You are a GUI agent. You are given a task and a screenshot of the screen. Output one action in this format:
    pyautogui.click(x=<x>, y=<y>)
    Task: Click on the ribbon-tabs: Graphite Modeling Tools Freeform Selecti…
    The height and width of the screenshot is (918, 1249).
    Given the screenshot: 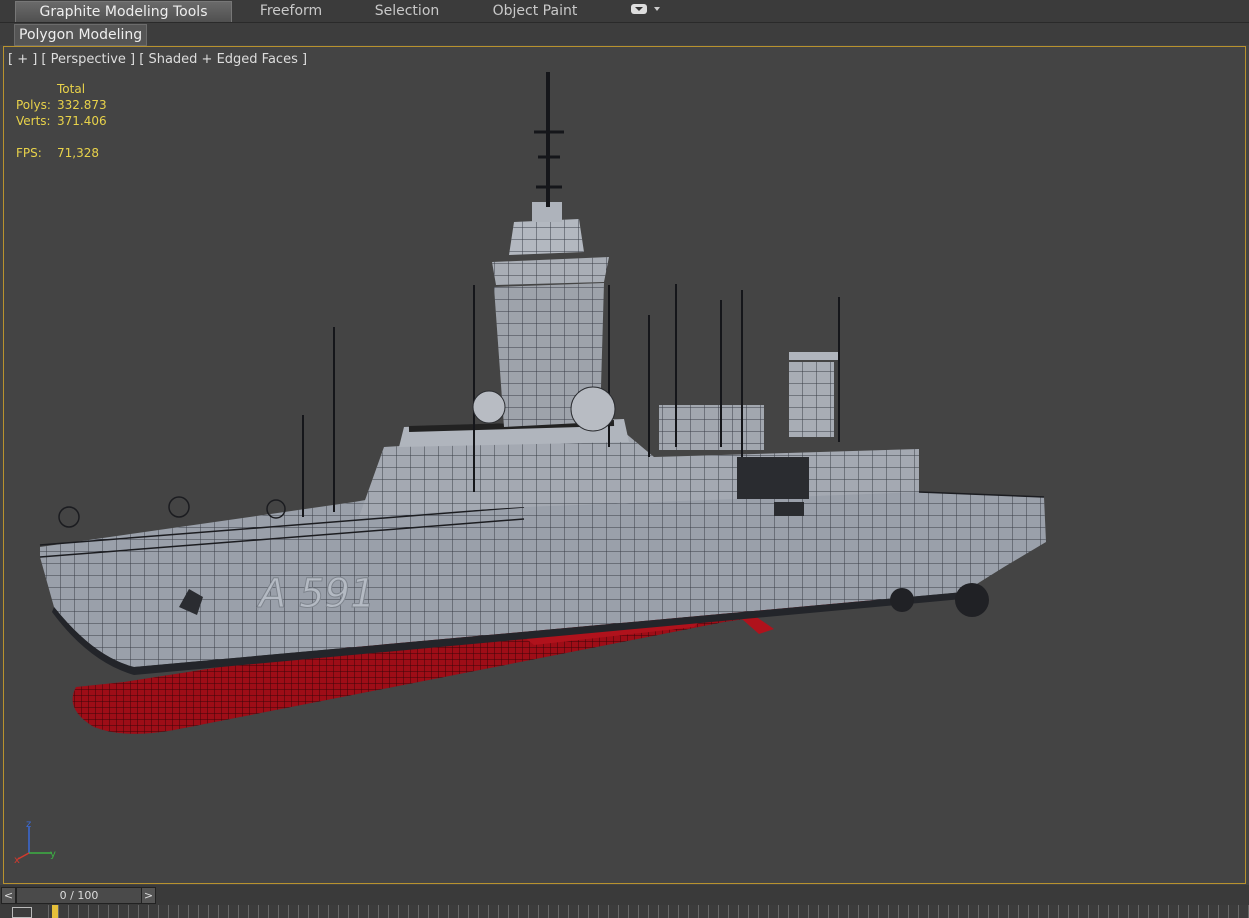 What is the action you would take?
    pyautogui.click(x=624, y=11)
    